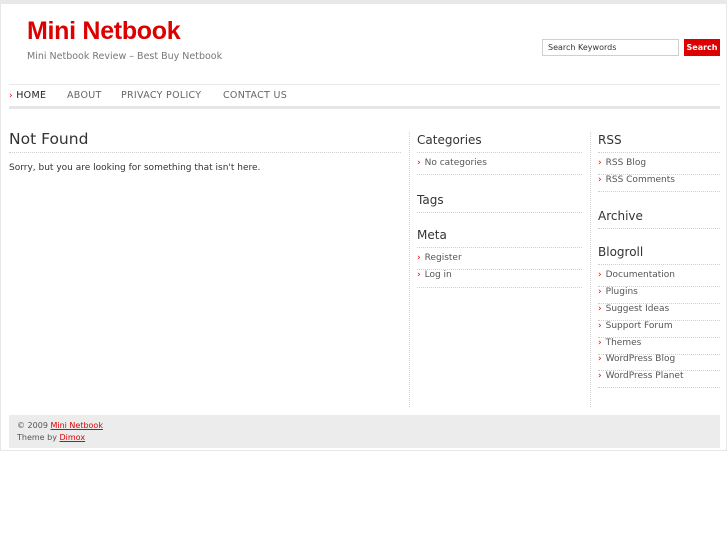  Describe the element at coordinates (499, 212) in the screenshot. I see `tags-divider` at that location.